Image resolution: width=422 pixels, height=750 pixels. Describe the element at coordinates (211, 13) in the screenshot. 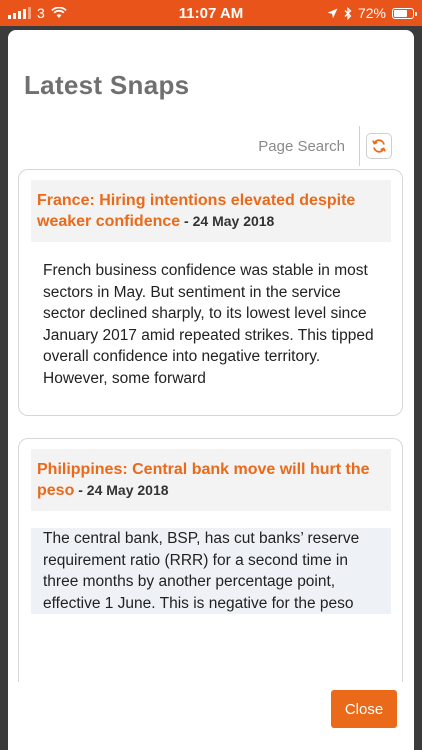

I see `status-bar: 3 11:07 AM 72%` at that location.